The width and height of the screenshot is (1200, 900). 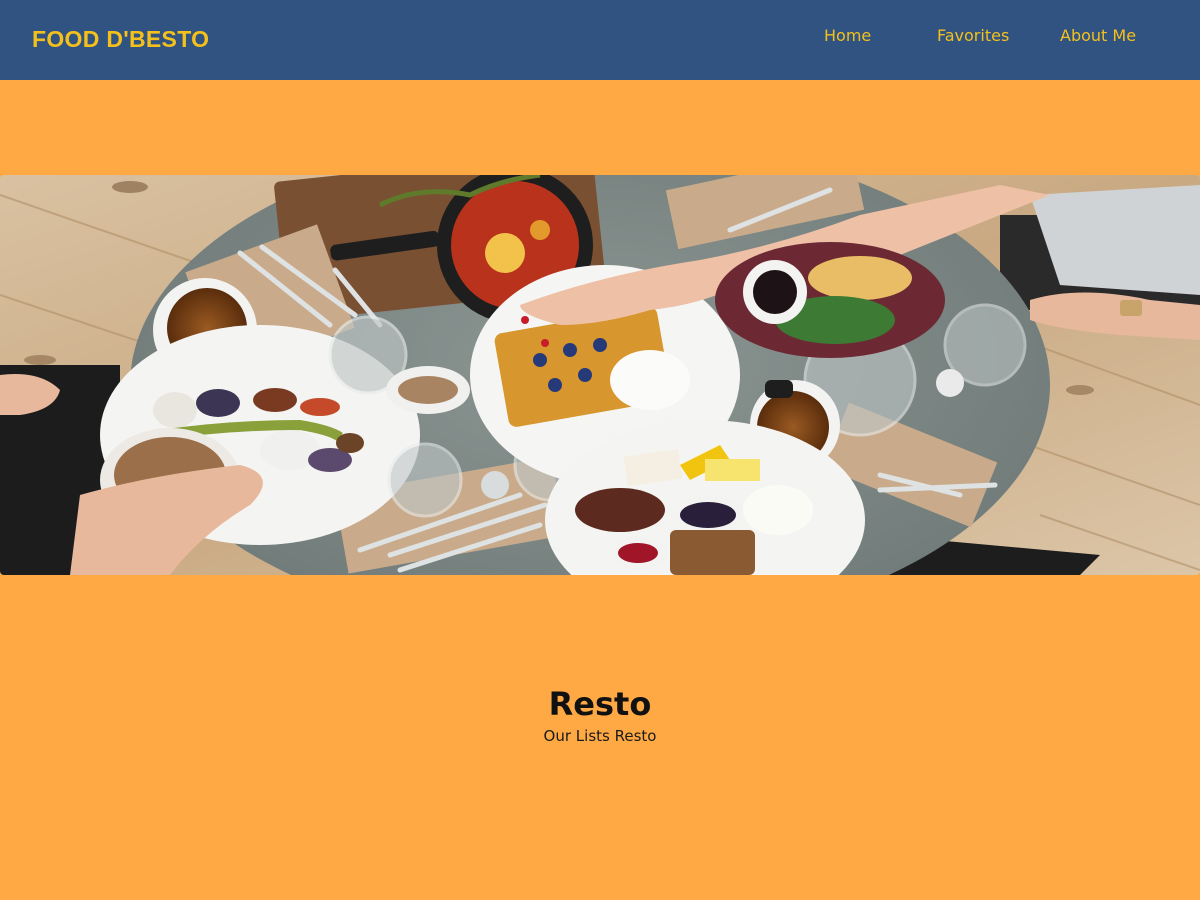 What do you see at coordinates (973, 35) in the screenshot?
I see `nav-link-favorites: Favorites` at bounding box center [973, 35].